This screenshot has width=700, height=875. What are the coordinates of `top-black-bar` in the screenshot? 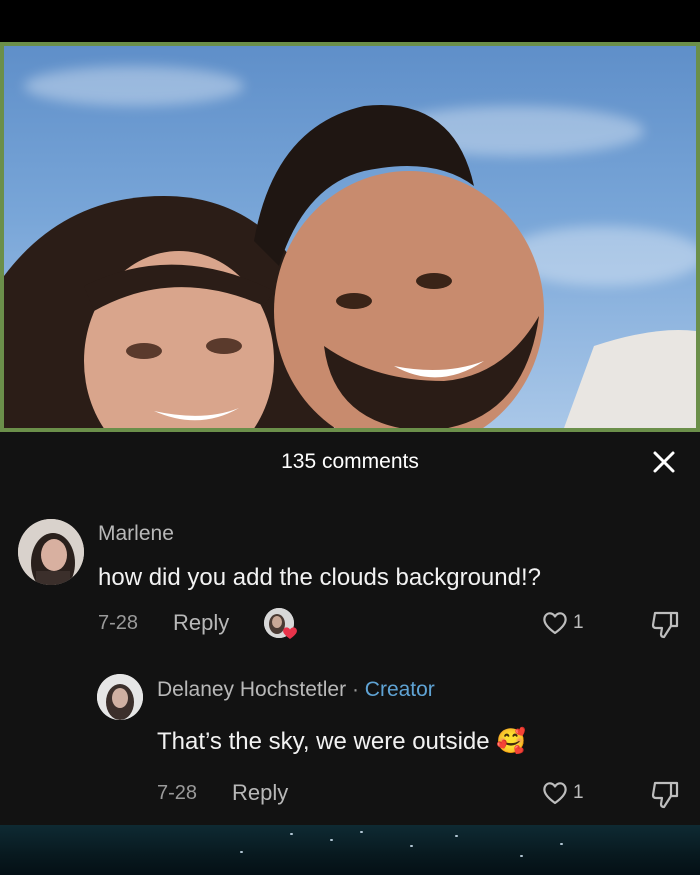 It's located at (350, 21).